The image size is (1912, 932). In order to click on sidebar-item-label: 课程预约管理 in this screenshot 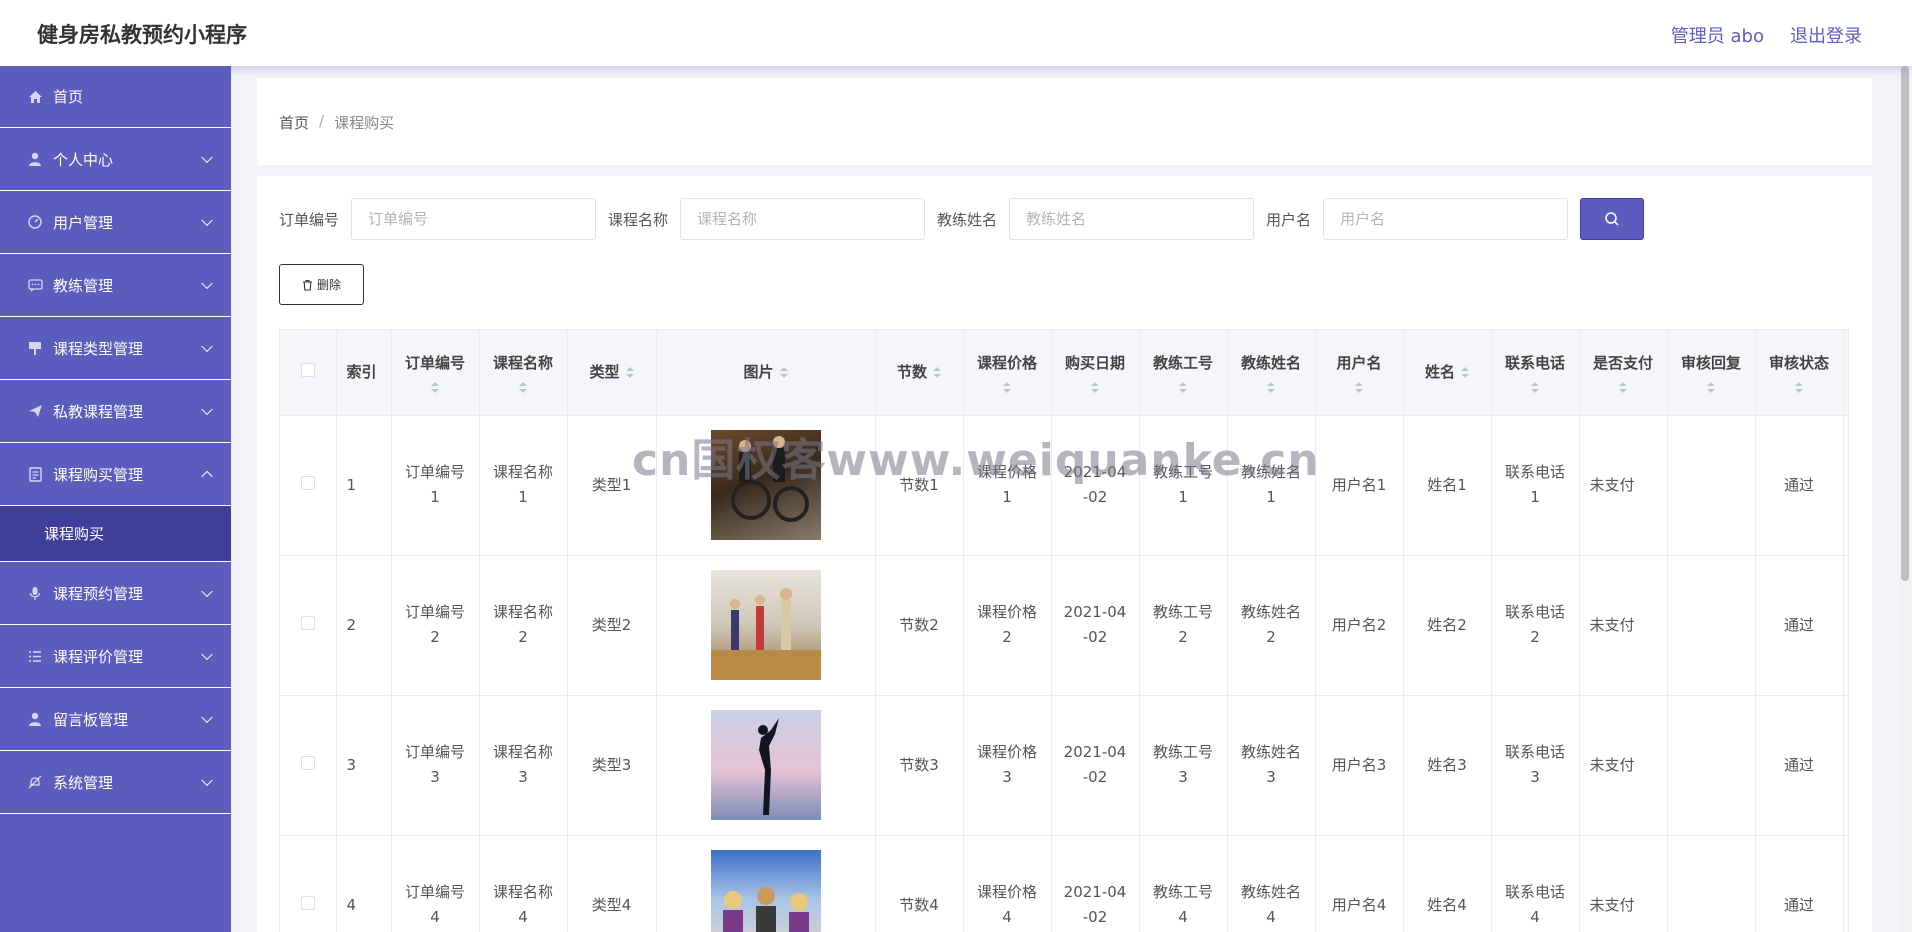, I will do `click(98, 593)`.